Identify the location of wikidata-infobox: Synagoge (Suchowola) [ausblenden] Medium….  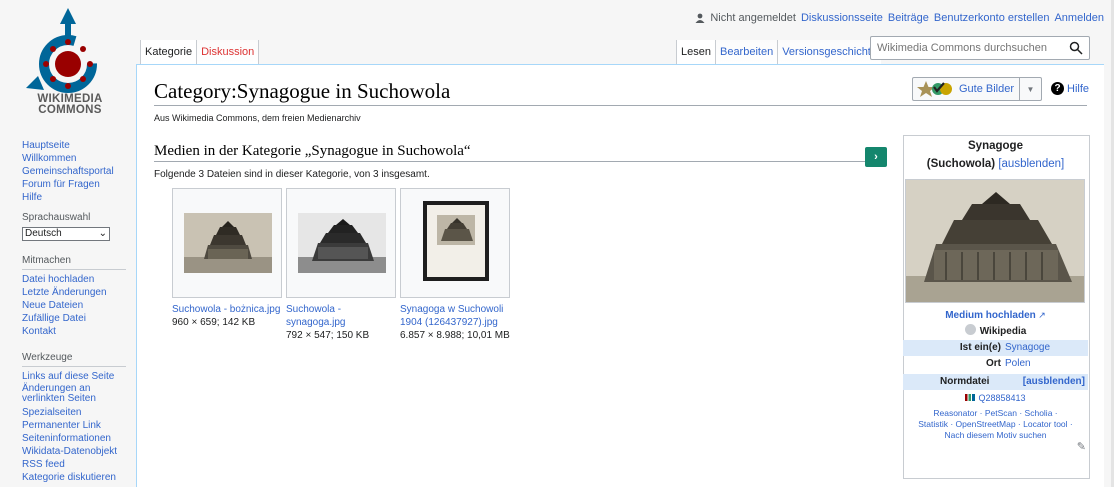
(995, 295).